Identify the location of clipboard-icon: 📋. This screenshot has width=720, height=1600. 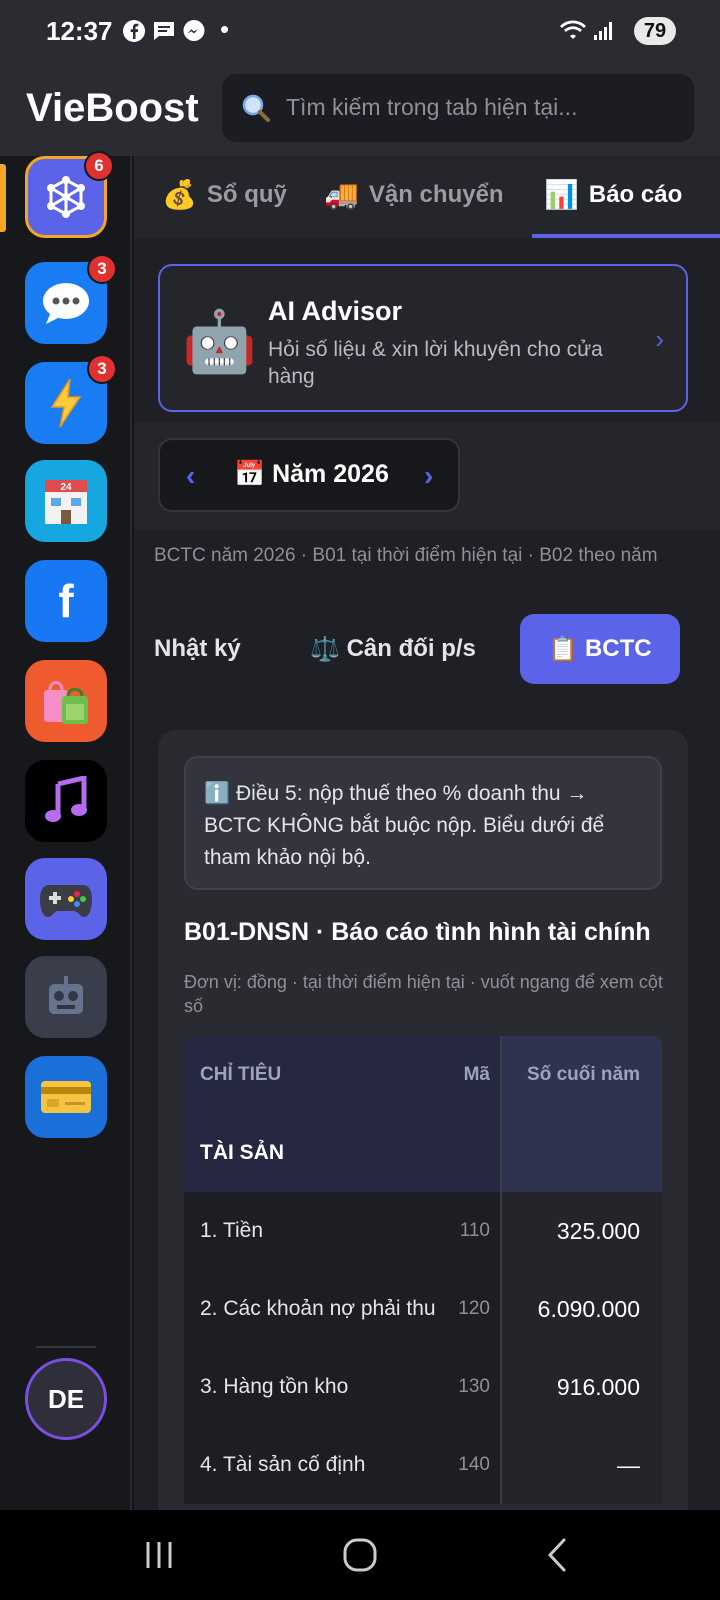
(563, 649).